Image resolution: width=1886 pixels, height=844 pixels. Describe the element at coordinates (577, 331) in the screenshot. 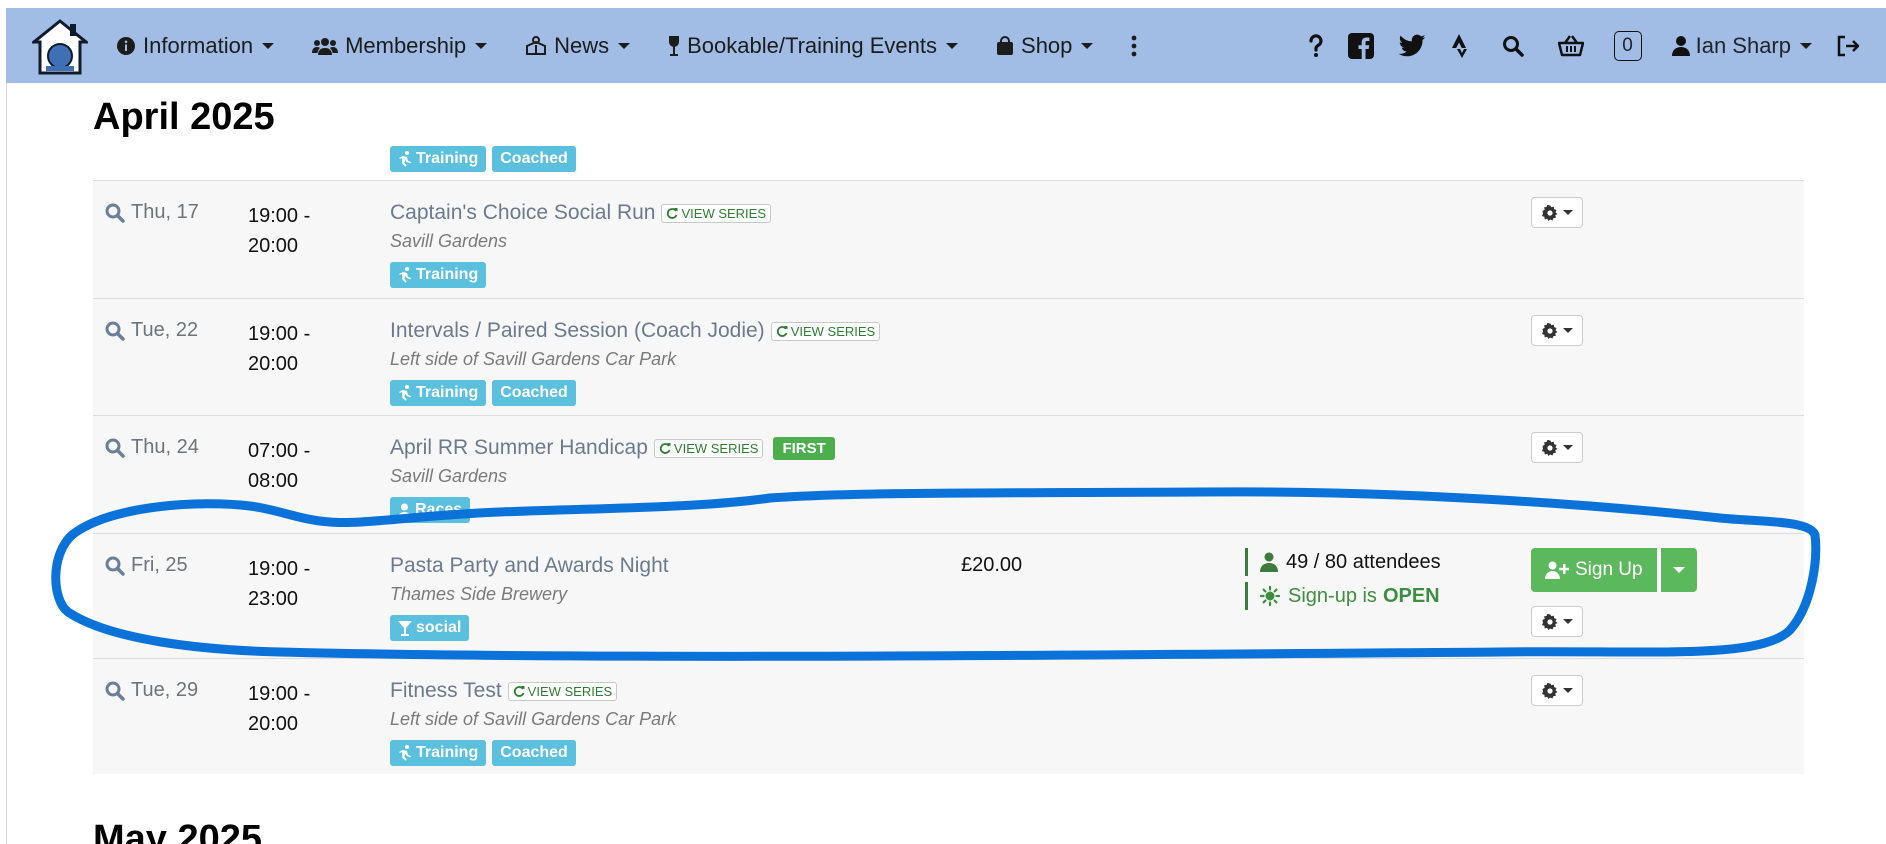

I see `event-title: Intervals / Paired Session (Coach Jodie)` at that location.